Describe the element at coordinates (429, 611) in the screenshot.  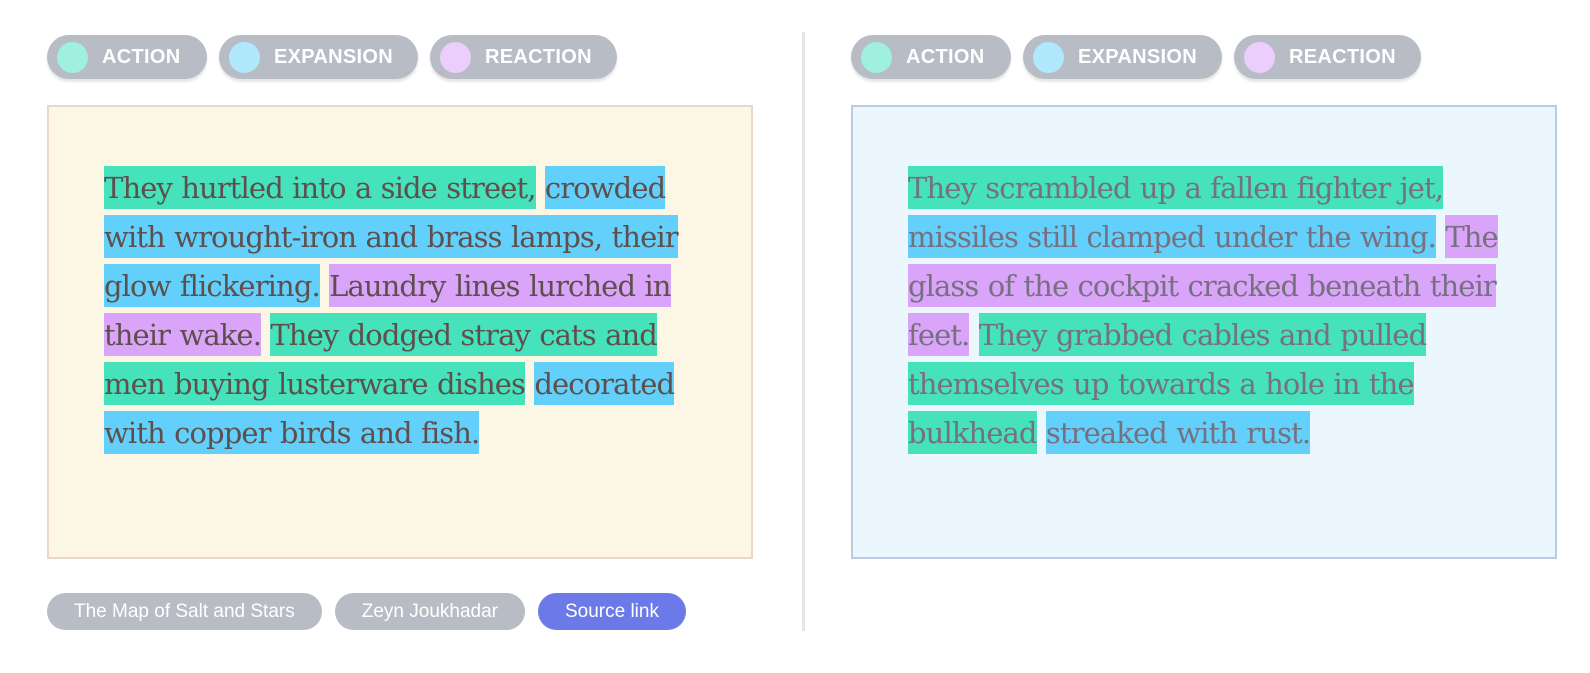
I see `author-tag: Zeyn Joukhadar` at that location.